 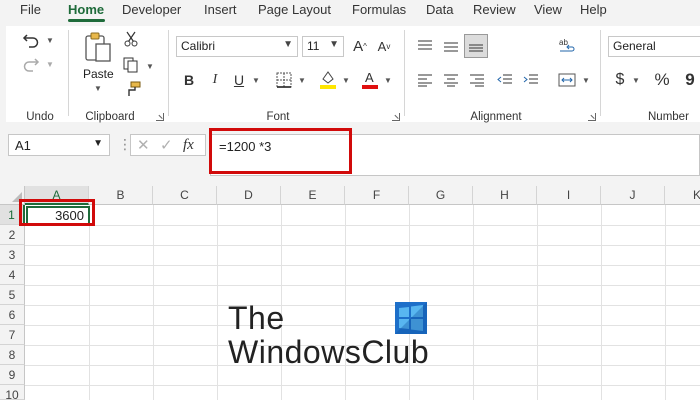 I want to click on number-format-value: General, so click(x=634, y=46).